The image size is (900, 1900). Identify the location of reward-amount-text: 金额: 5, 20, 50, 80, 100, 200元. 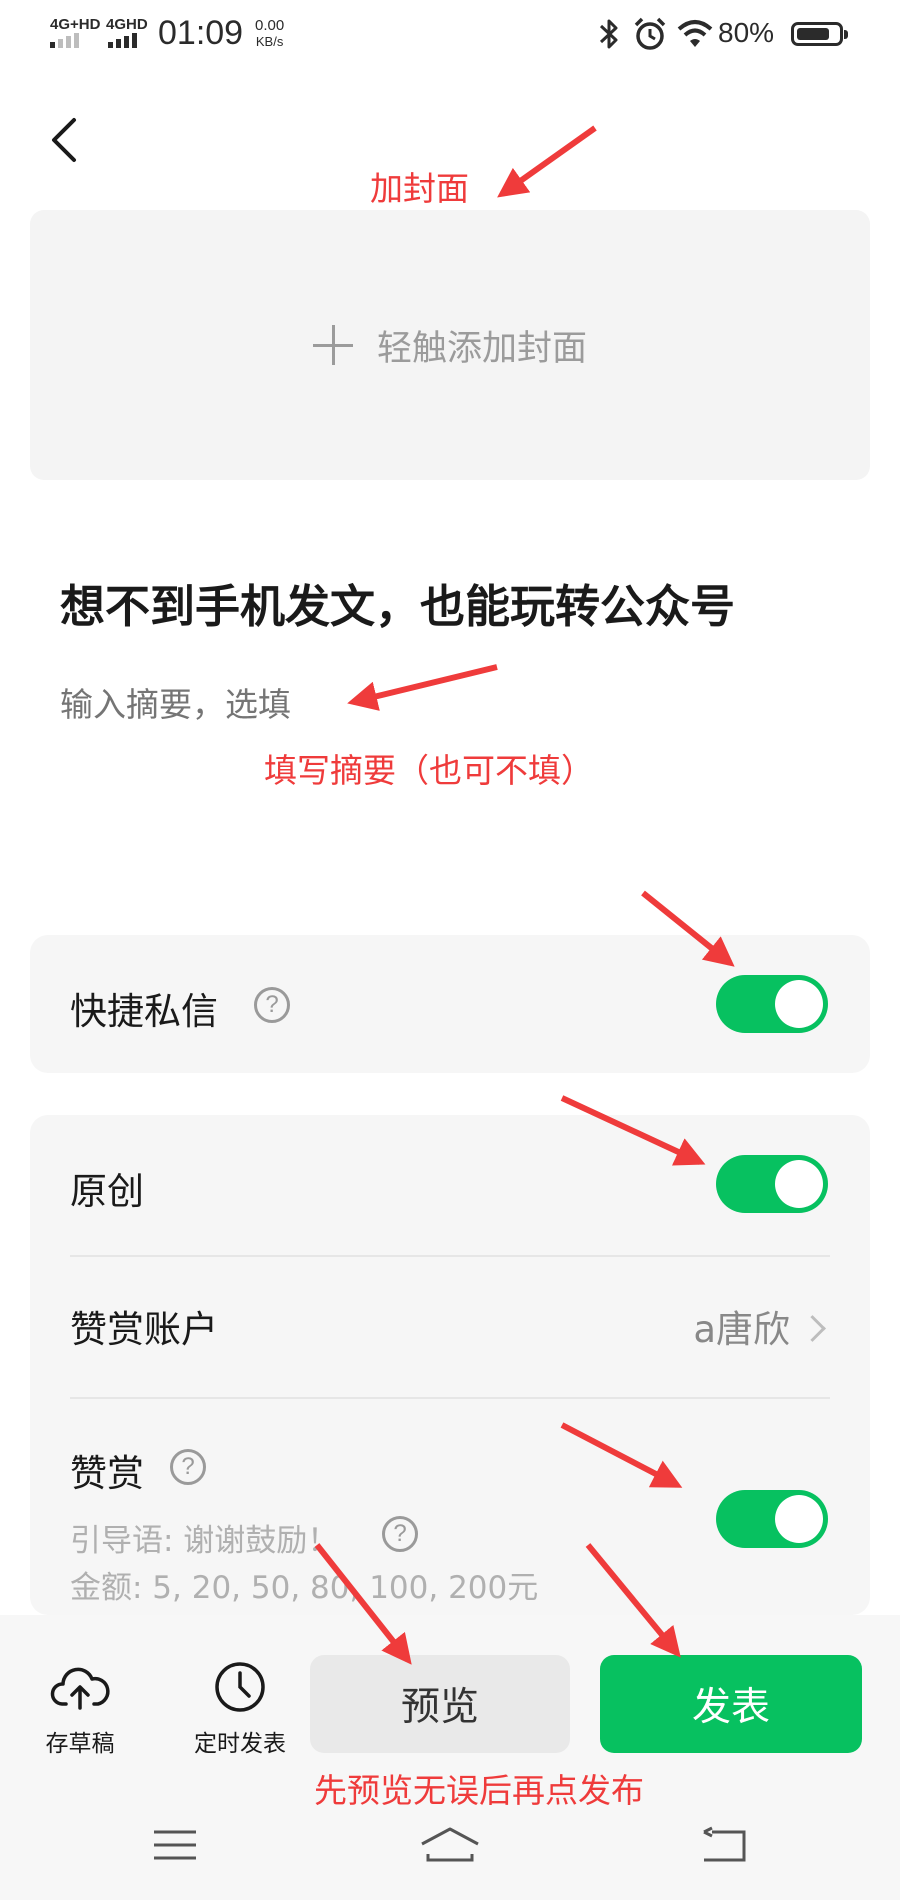
(304, 1588).